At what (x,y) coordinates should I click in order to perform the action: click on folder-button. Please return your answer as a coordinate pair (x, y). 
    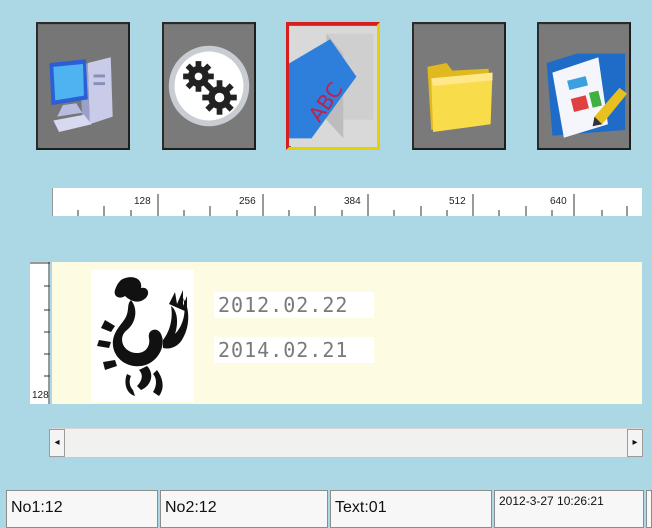
    Looking at the image, I should click on (459, 86).